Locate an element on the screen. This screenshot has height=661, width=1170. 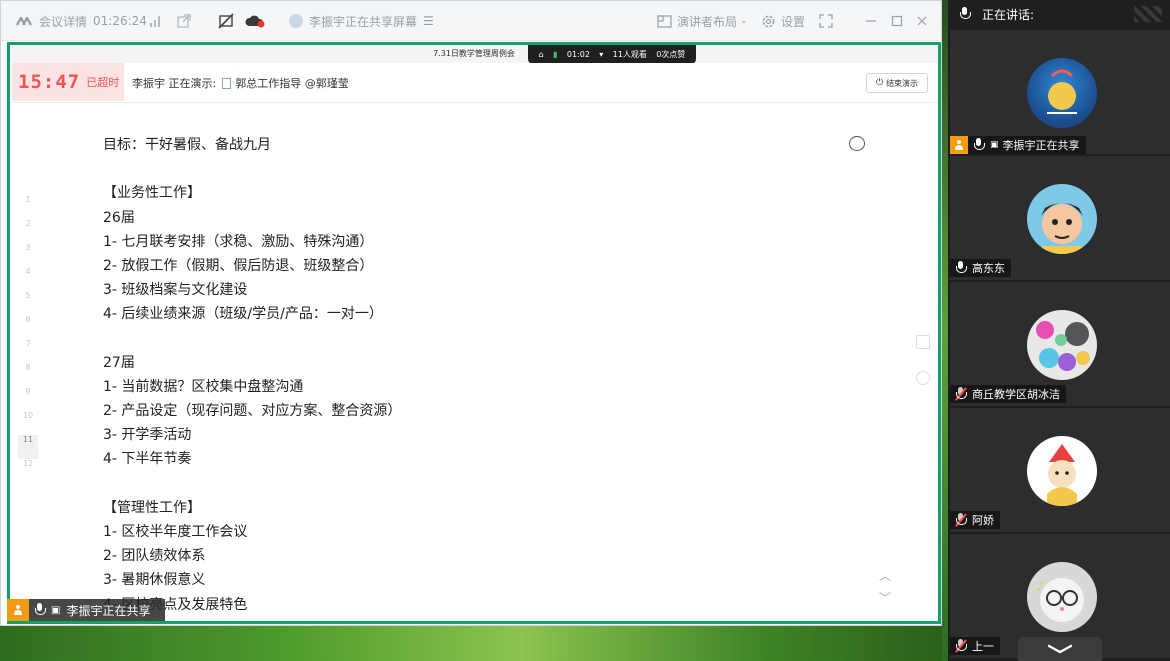
participant-name: 高东东 is located at coordinates (988, 268).